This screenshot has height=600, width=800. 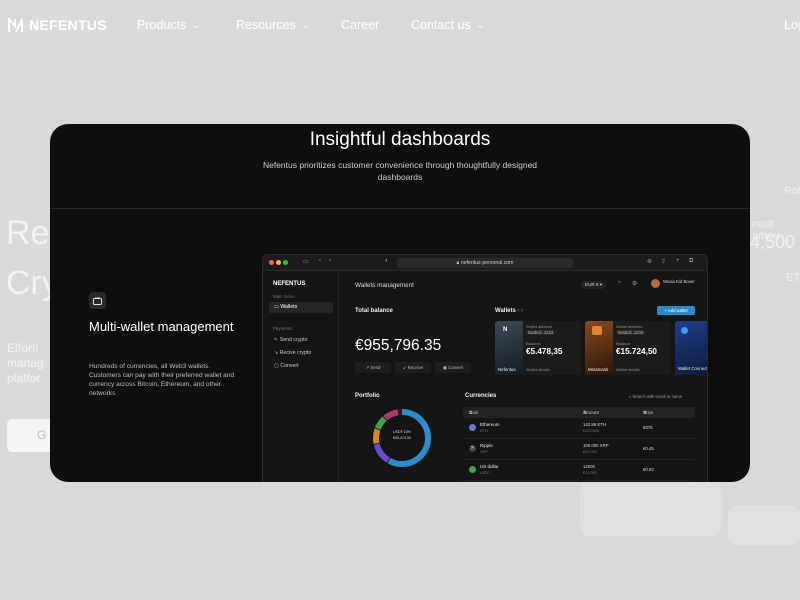 What do you see at coordinates (97, 300) in the screenshot?
I see `wallet-icon` at bounding box center [97, 300].